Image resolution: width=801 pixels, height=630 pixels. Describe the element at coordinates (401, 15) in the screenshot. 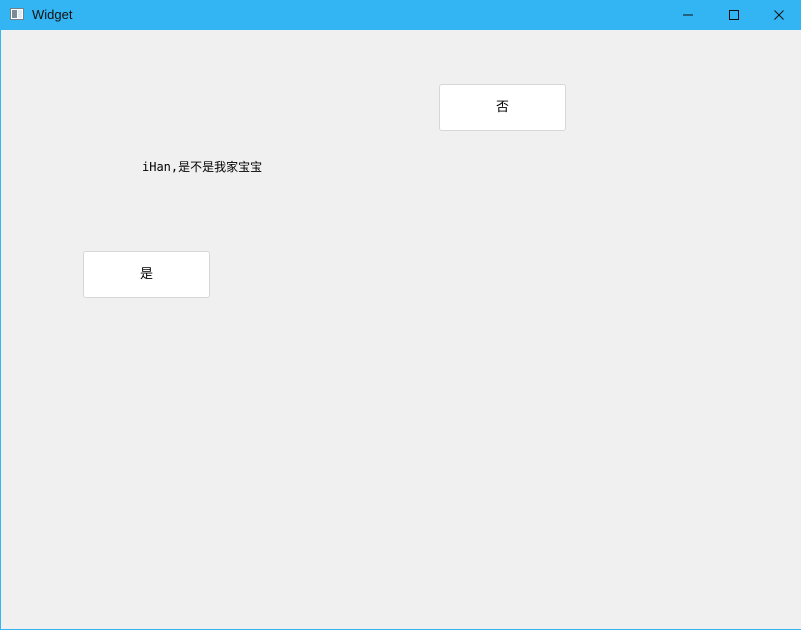

I see `title-bar: Widget` at that location.